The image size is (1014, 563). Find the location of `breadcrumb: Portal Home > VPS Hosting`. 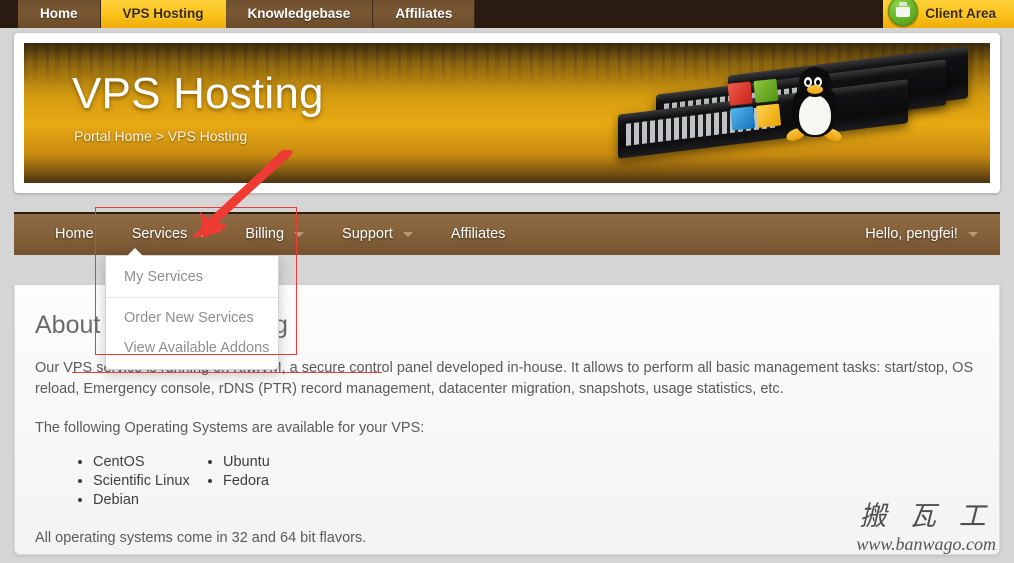

breadcrumb: Portal Home > VPS Hosting is located at coordinates (161, 136).